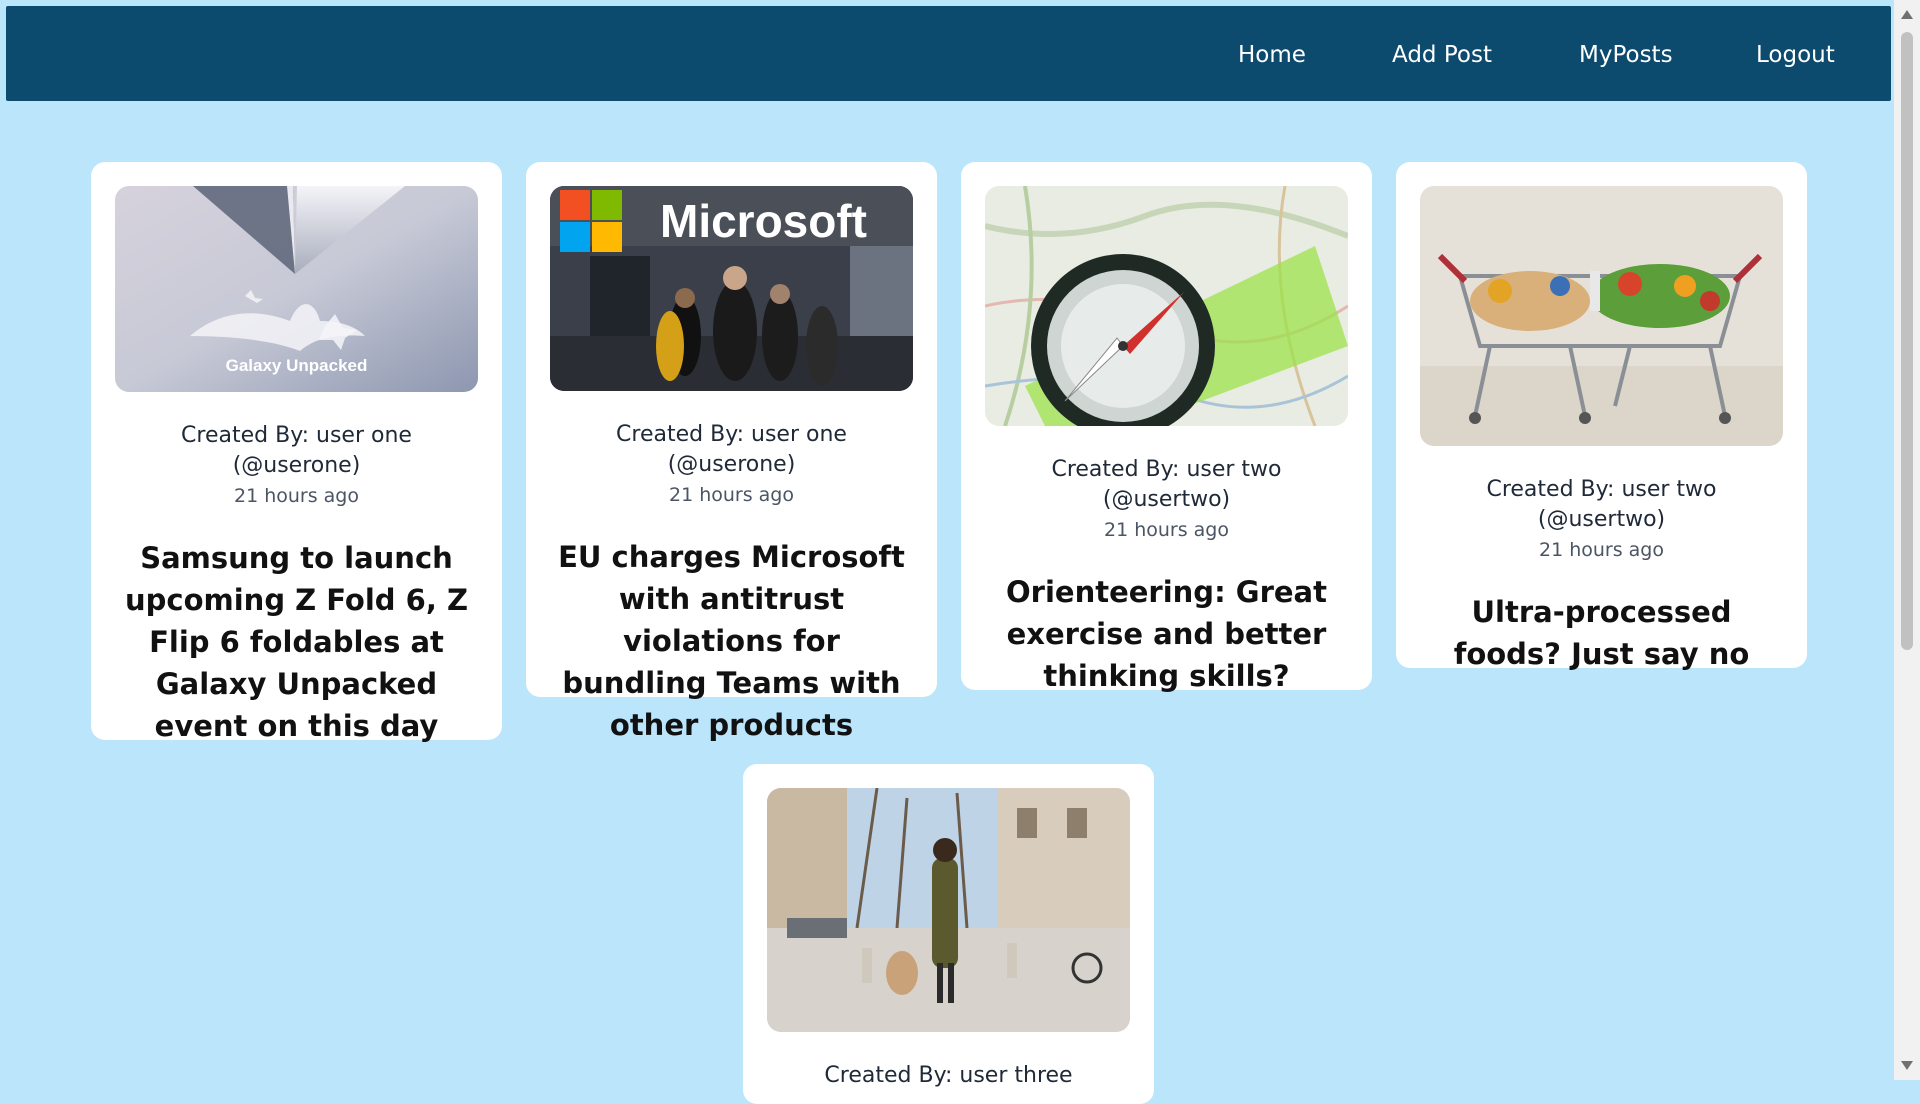 The image size is (1920, 1104). Describe the element at coordinates (1907, 1065) in the screenshot. I see `scroll-down-arrow-icon` at that location.